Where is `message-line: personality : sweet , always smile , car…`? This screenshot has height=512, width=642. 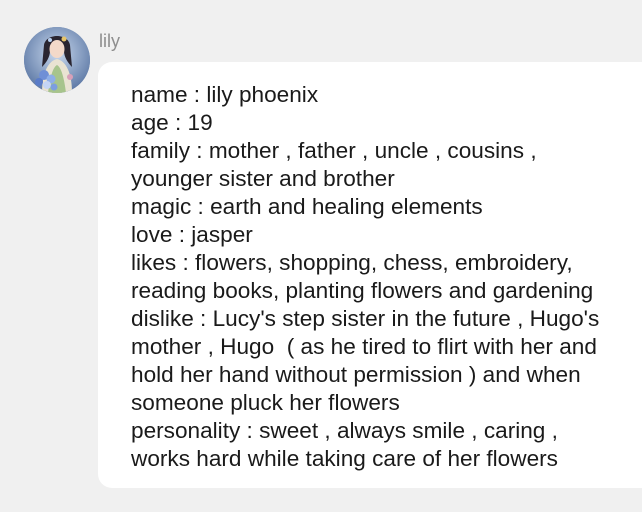
message-line: personality : sweet , always smile , car… is located at coordinates (344, 430).